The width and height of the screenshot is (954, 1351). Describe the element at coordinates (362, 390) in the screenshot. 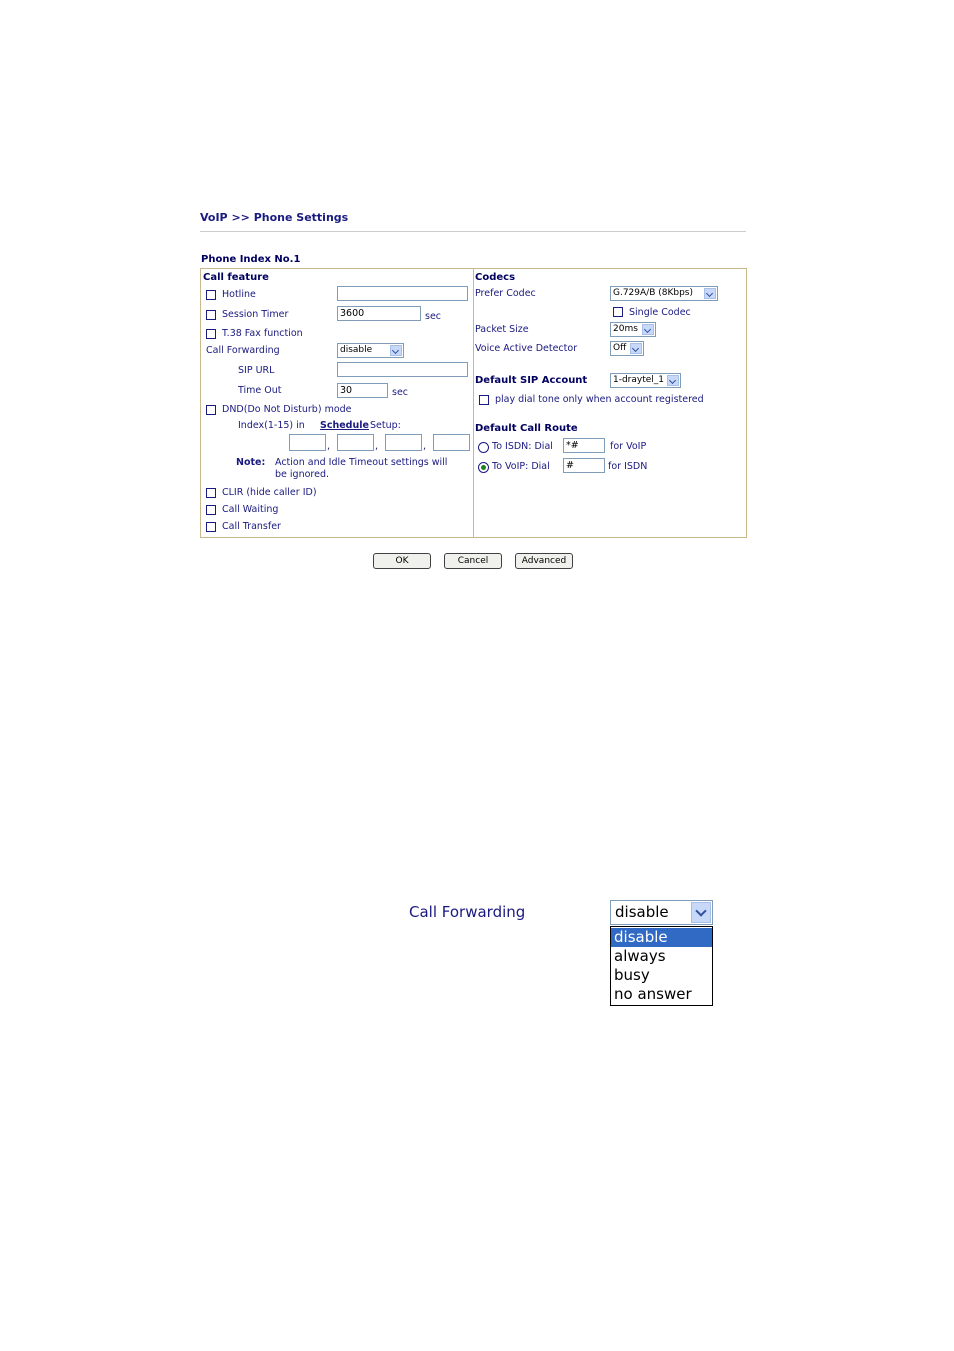

I see `time-out-input: 30` at that location.